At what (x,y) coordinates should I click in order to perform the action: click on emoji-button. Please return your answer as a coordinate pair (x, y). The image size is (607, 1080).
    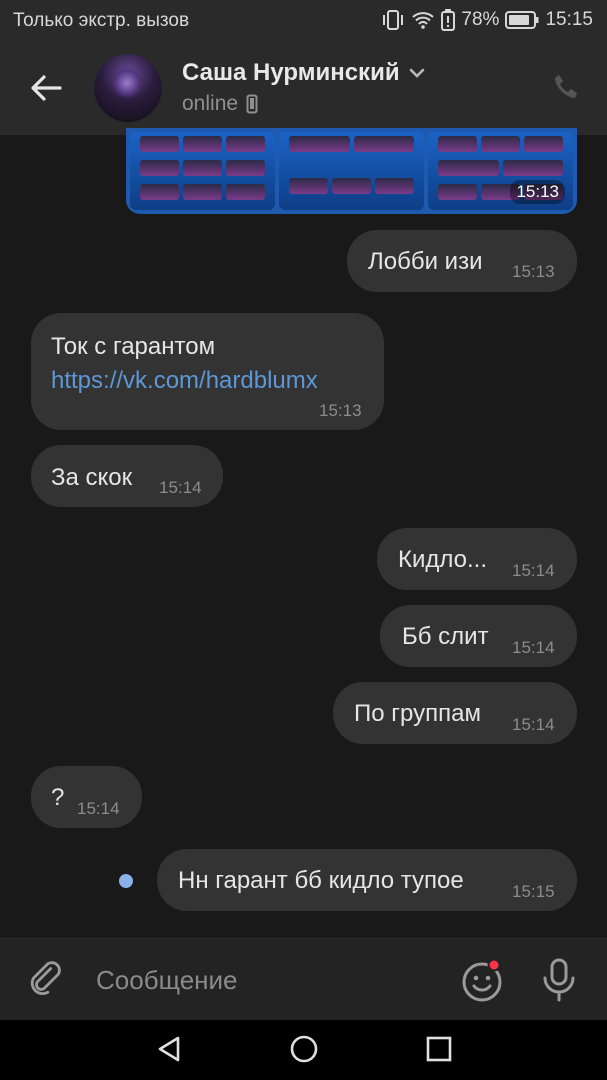
    Looking at the image, I should click on (483, 980).